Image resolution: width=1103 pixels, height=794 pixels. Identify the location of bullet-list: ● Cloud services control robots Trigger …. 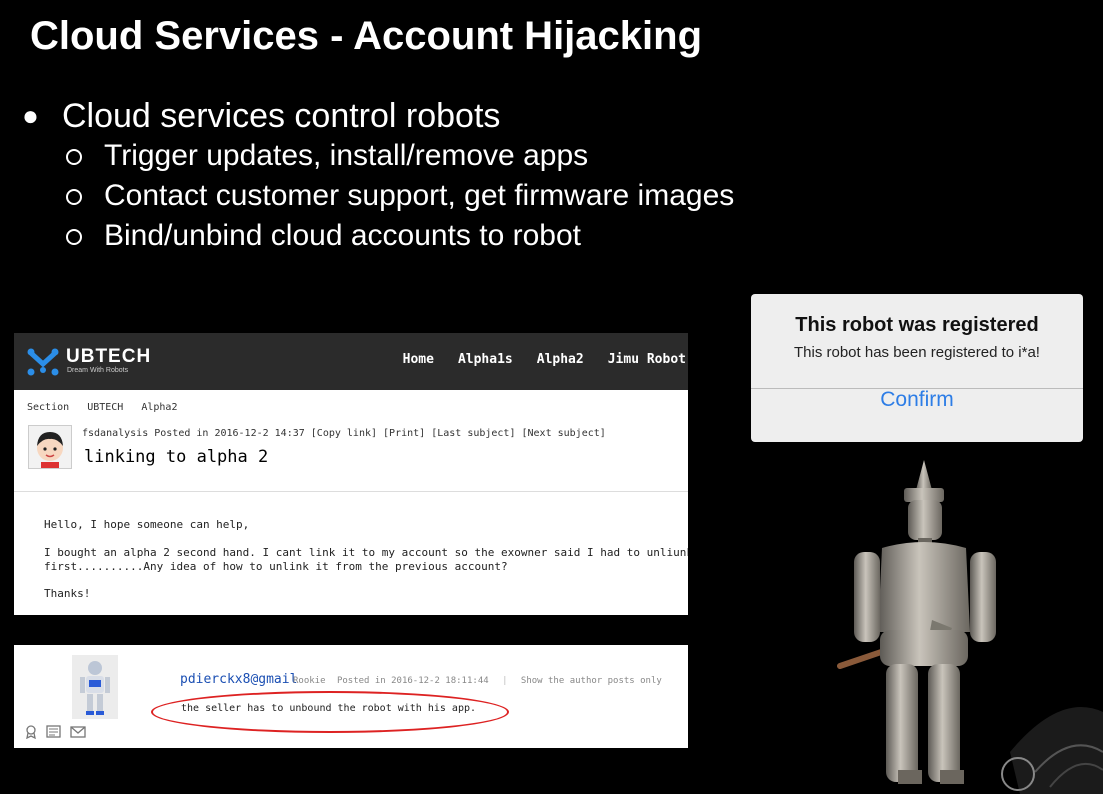
(378, 176).